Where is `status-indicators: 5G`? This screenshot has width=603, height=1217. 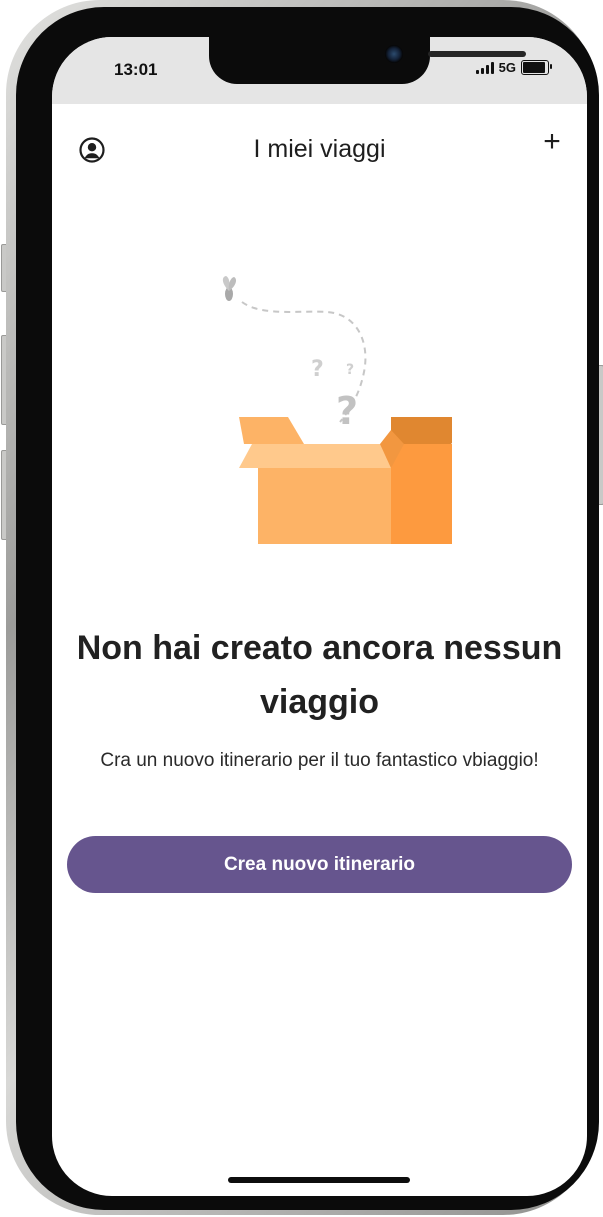 status-indicators: 5G is located at coordinates (513, 67).